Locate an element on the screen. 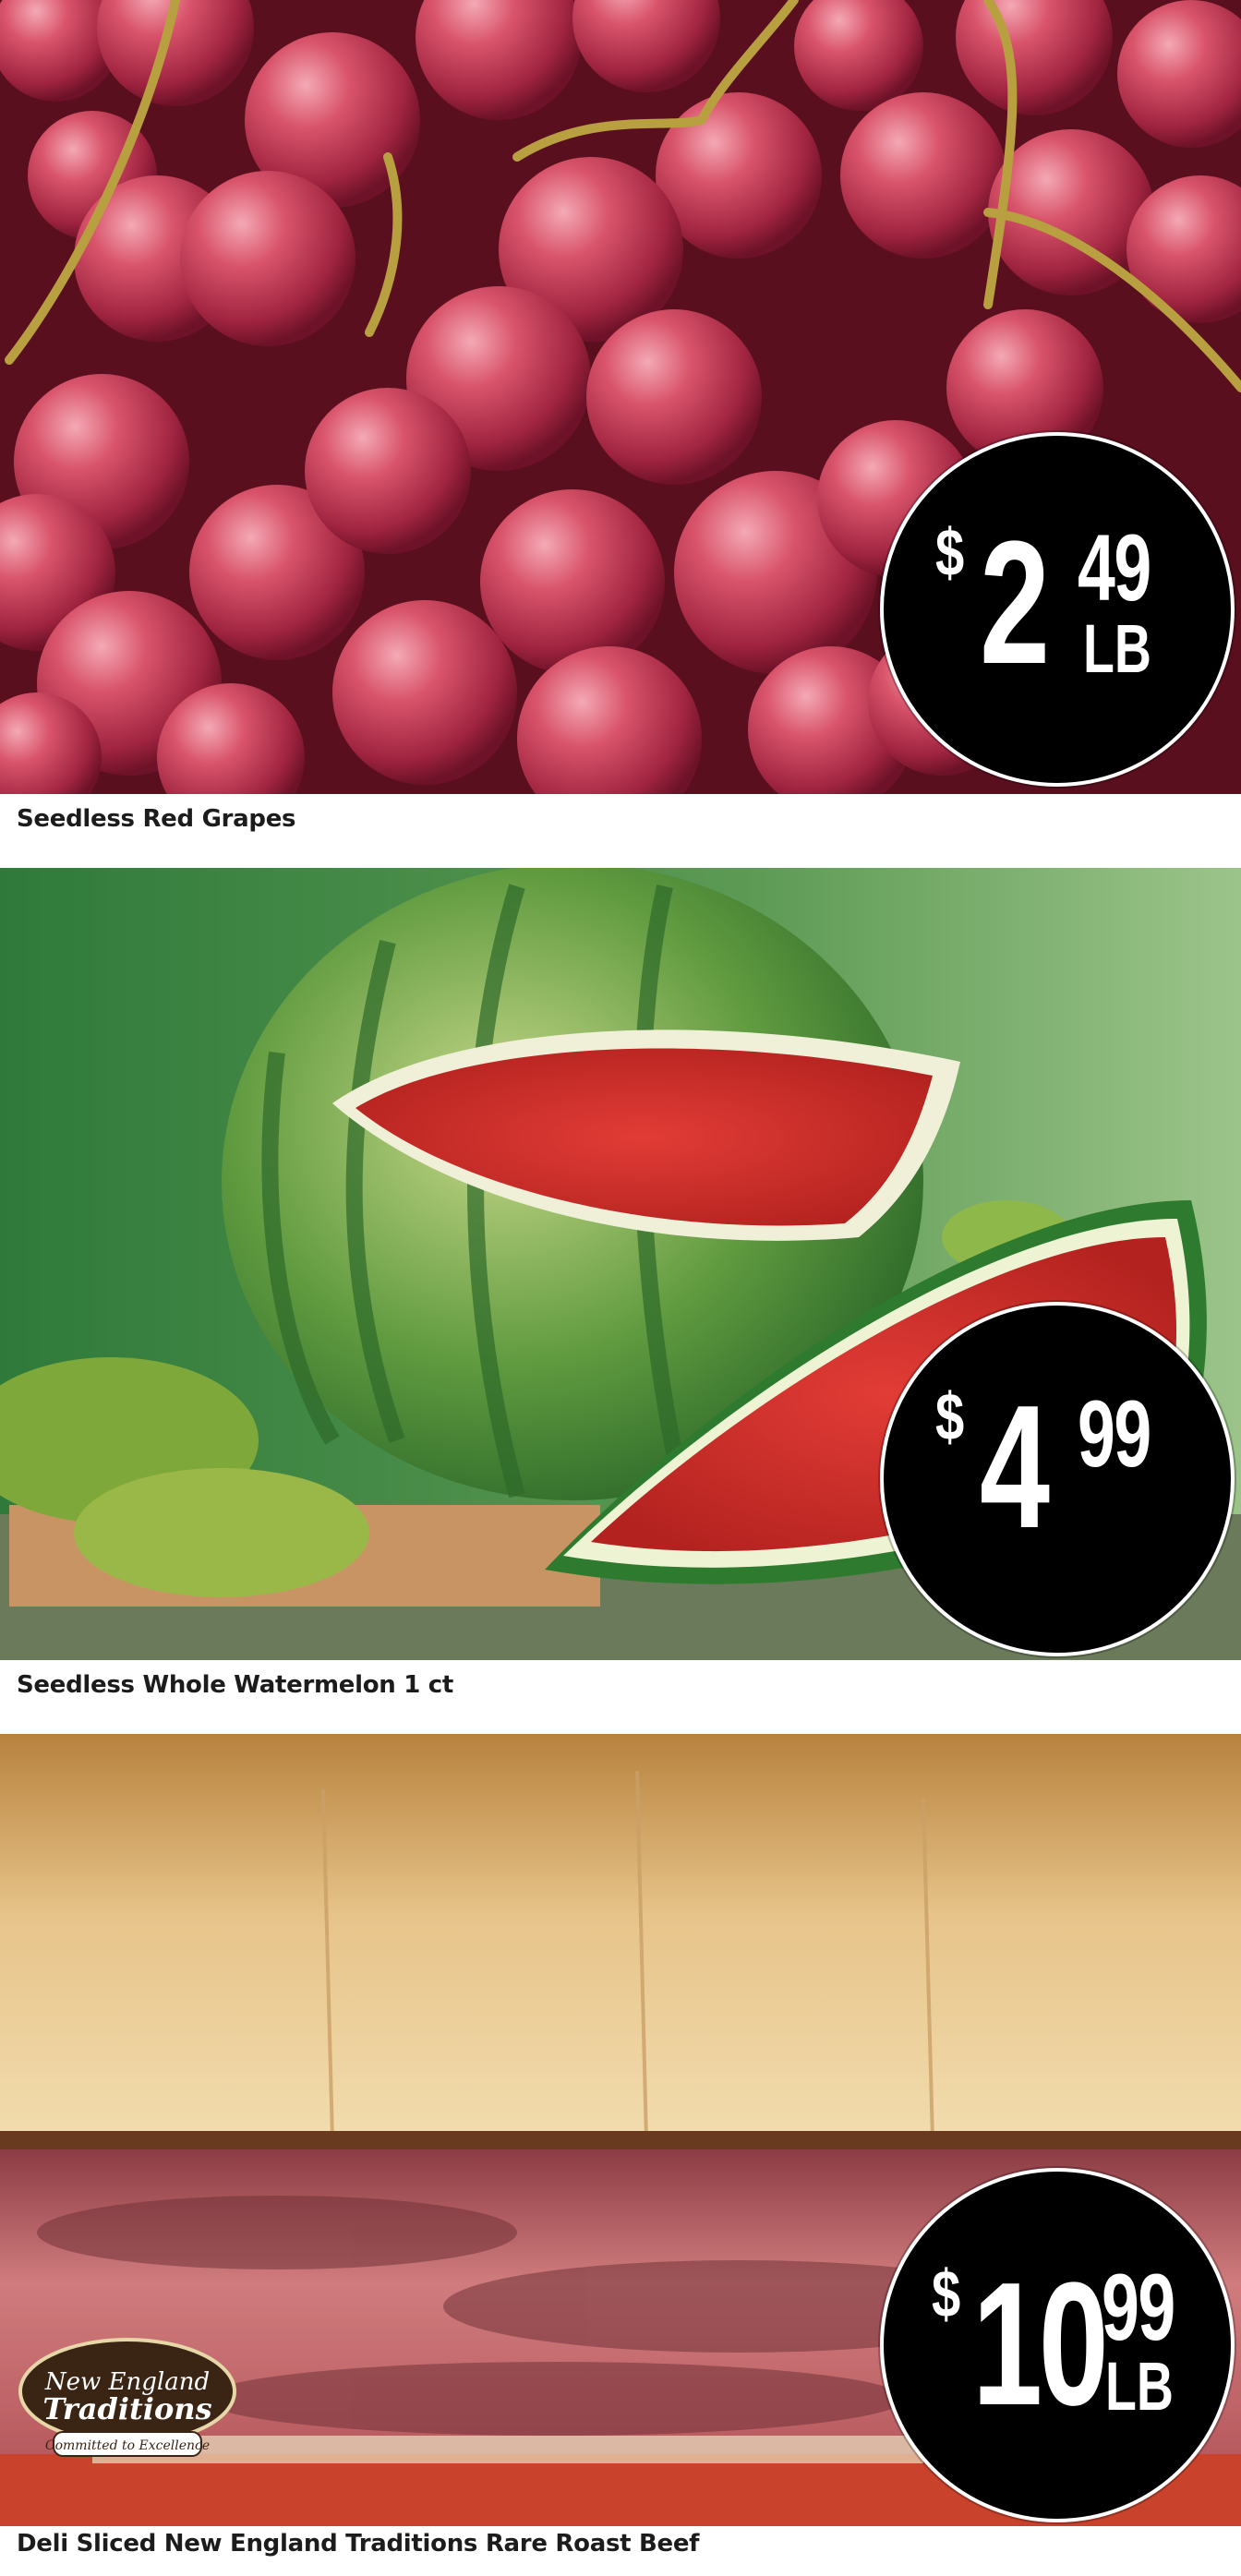  price-badge: $ 10 99 LB is located at coordinates (1057, 2345).